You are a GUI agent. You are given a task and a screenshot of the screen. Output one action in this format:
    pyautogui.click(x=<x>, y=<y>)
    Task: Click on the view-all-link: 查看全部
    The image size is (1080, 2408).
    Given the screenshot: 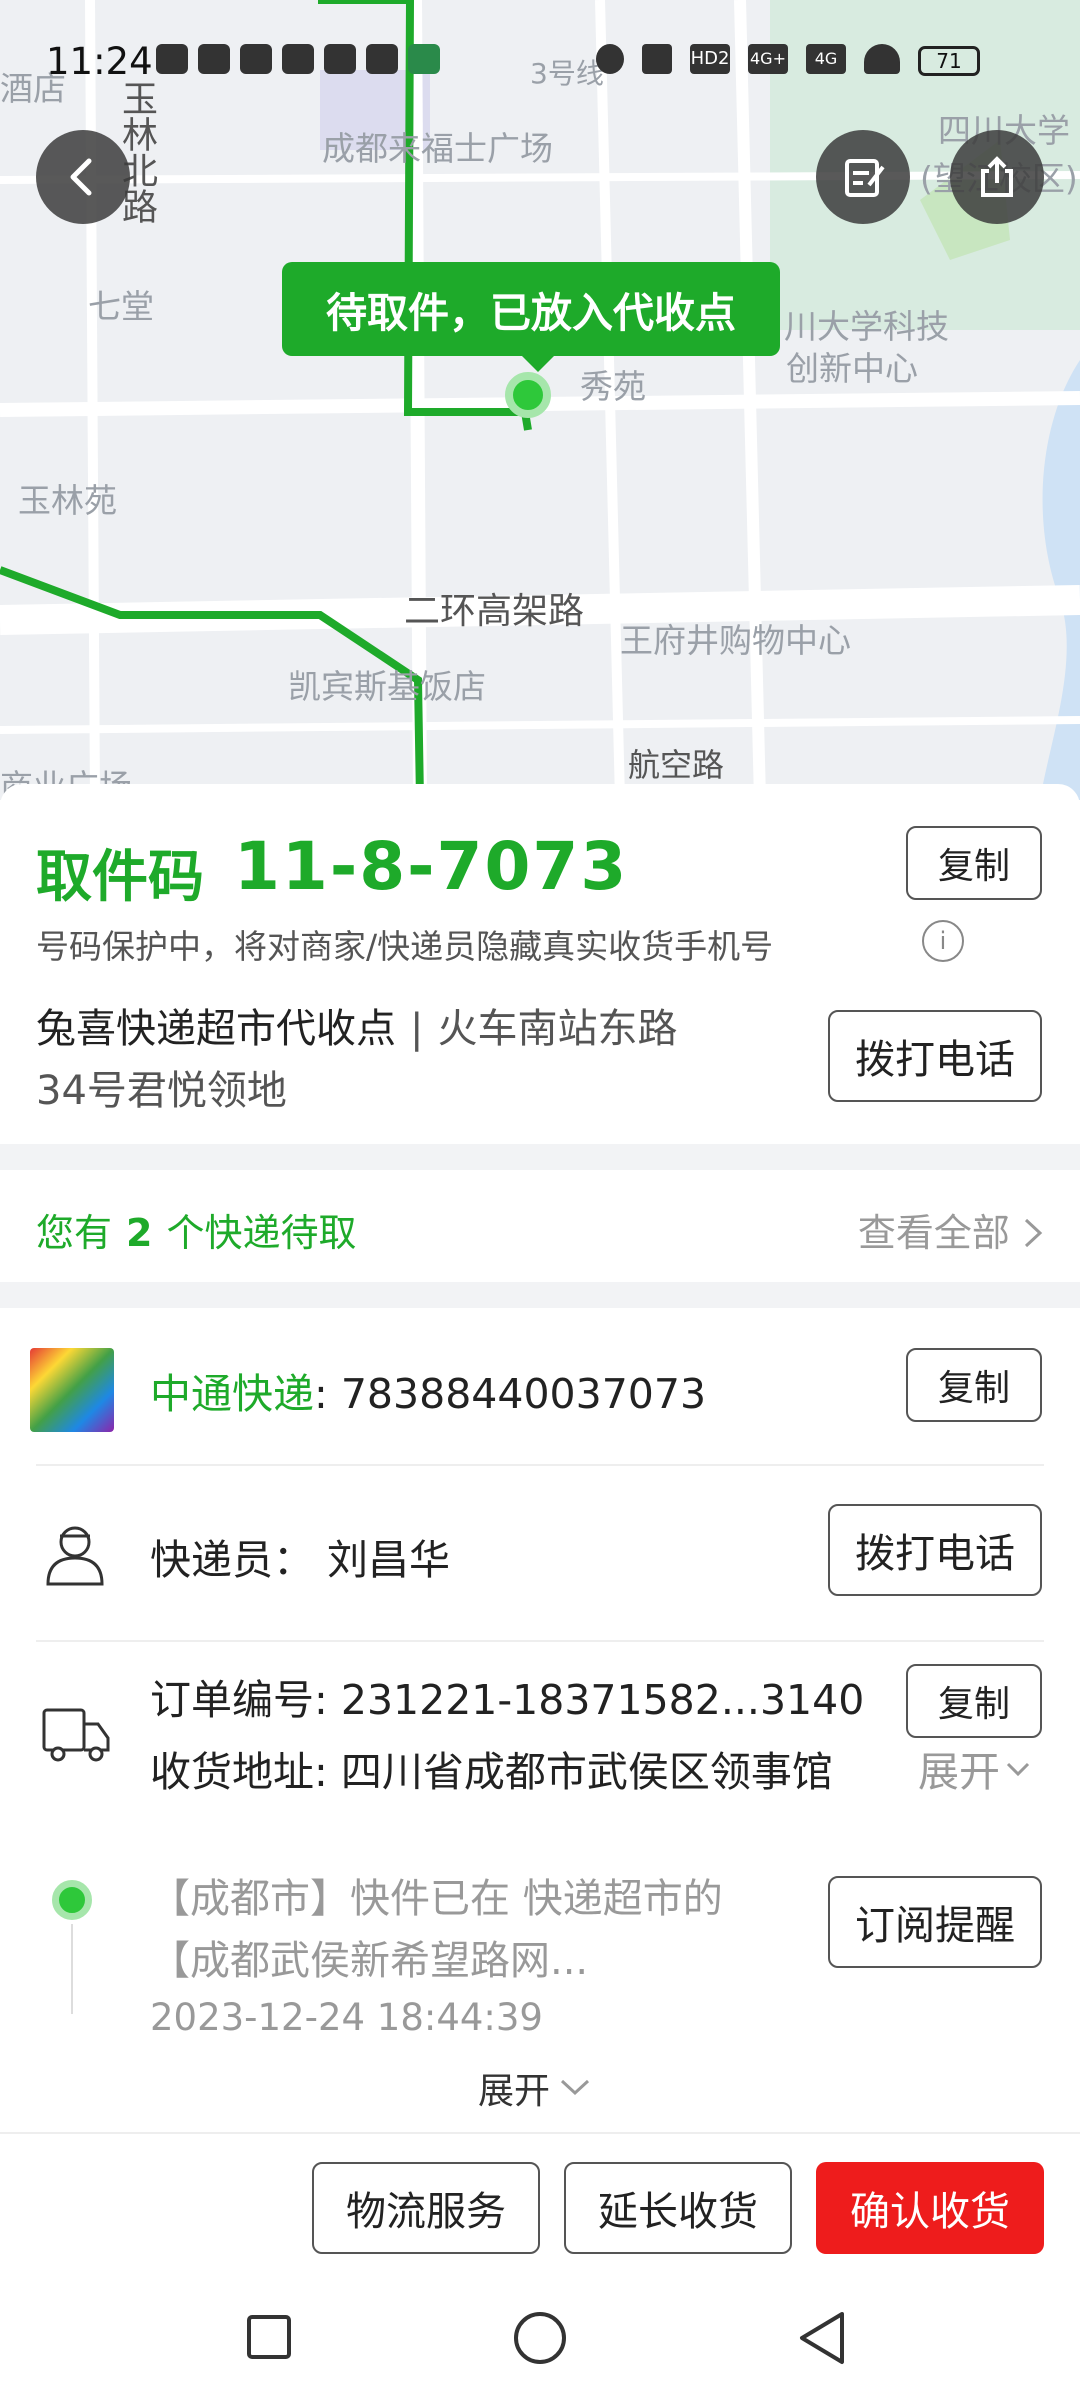 What is the action you would take?
    pyautogui.click(x=951, y=1229)
    